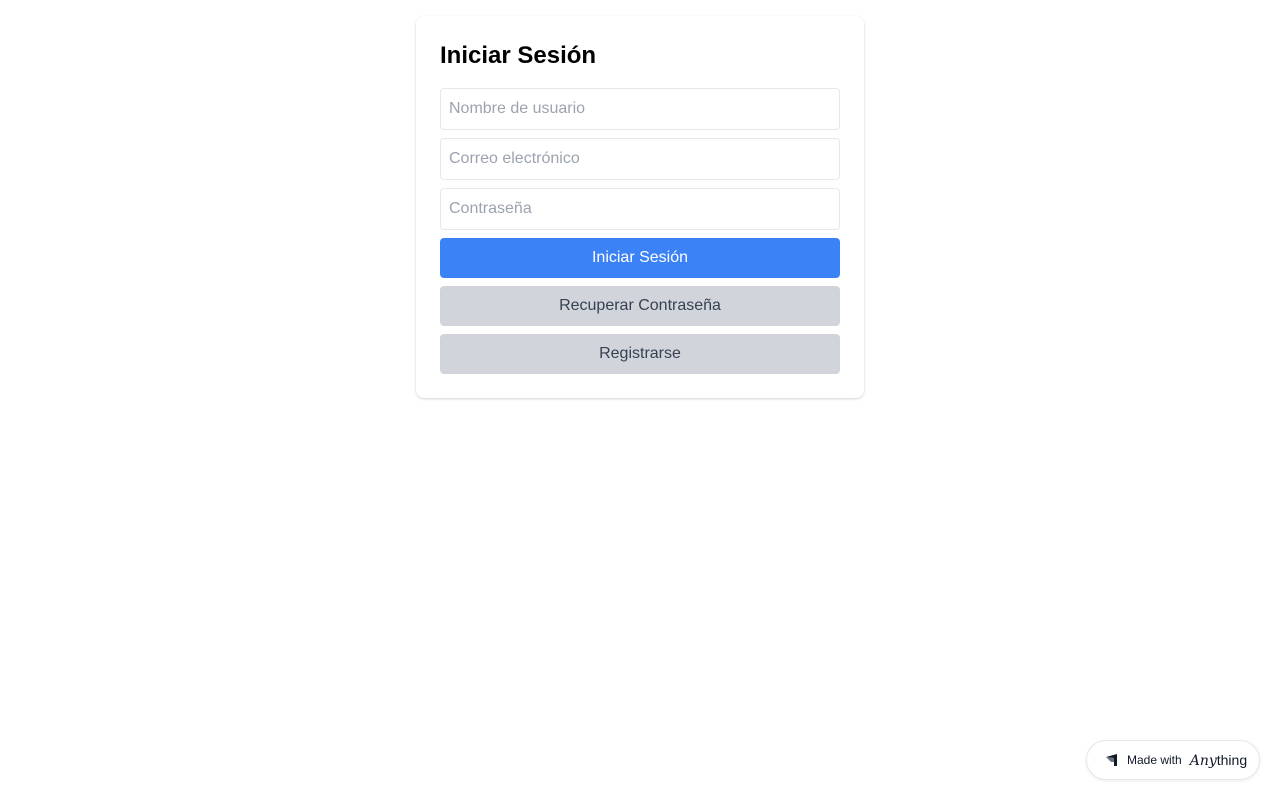  Describe the element at coordinates (640, 258) in the screenshot. I see `login-button: Iniciar Sesión` at that location.